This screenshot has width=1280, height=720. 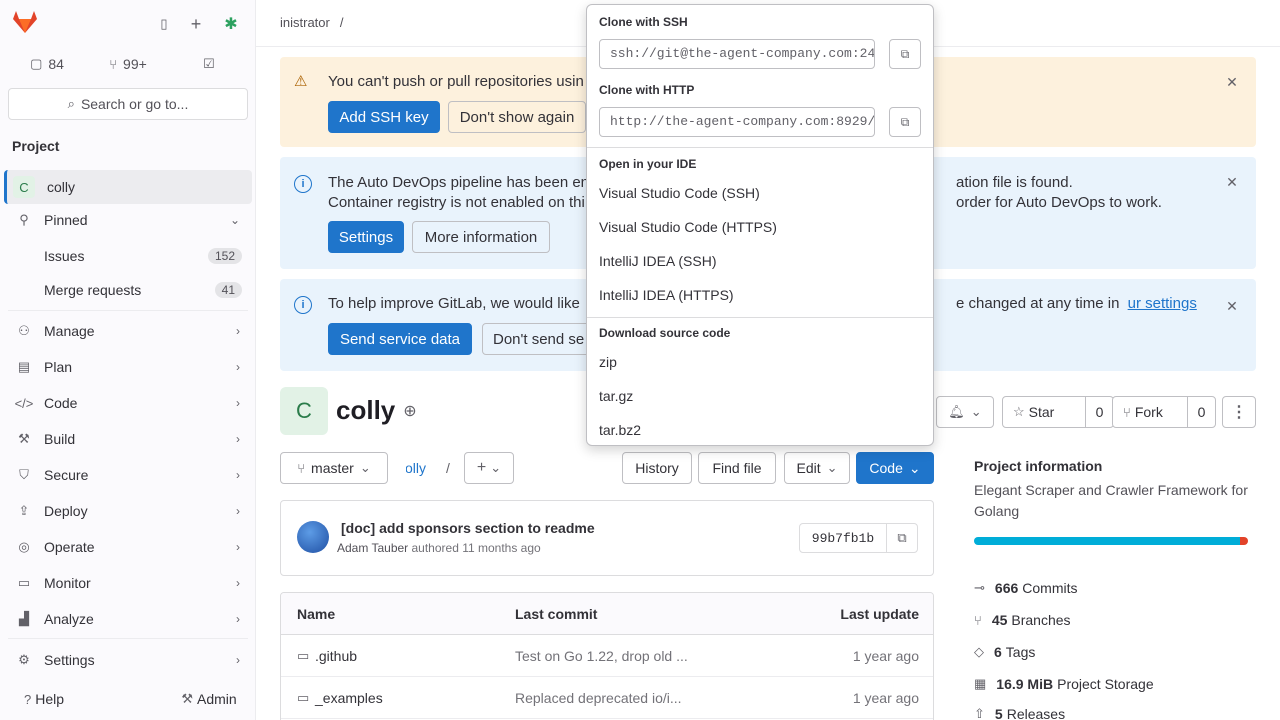 I want to click on sidebar-item-merge-requests: Merge requests 41, so click(x=128, y=290).